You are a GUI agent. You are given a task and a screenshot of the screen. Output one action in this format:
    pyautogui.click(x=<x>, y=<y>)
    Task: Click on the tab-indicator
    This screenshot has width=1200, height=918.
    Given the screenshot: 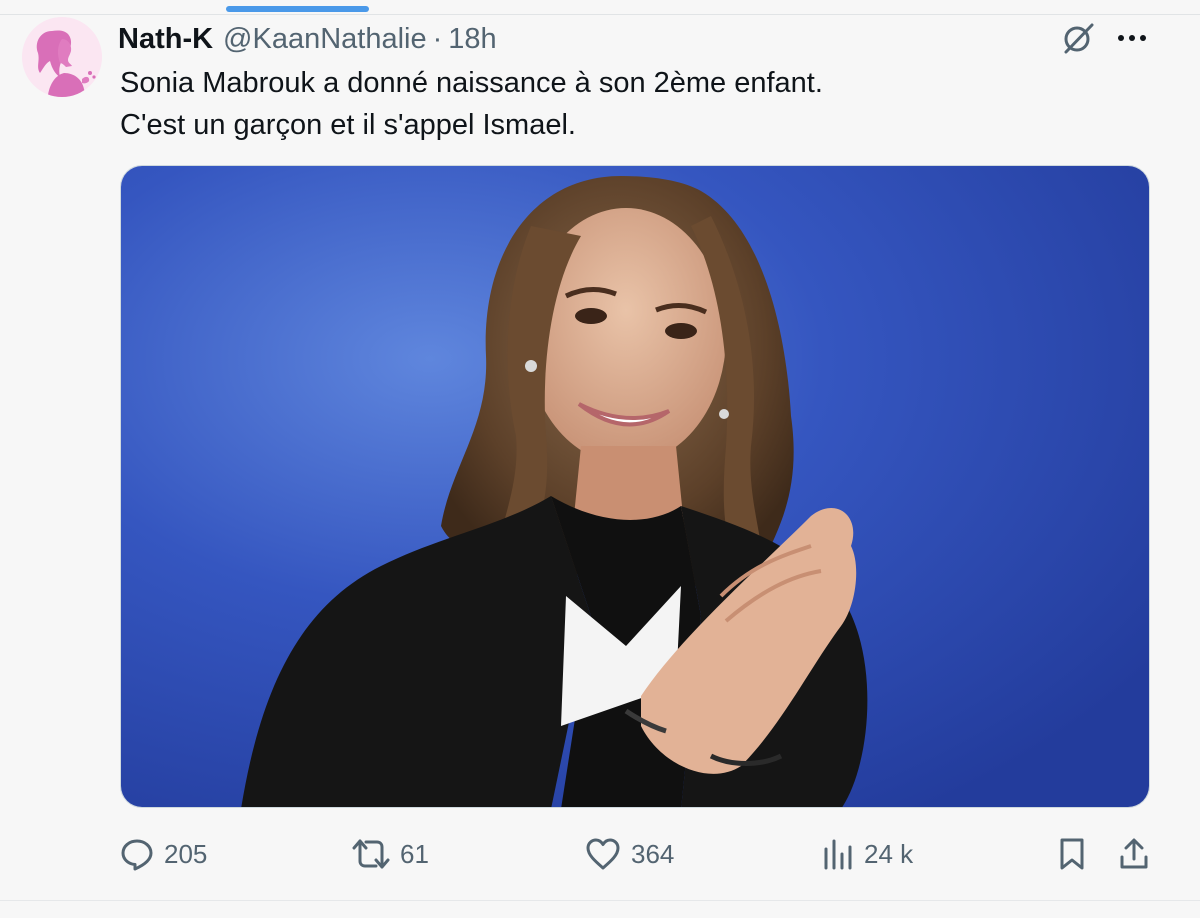 What is the action you would take?
    pyautogui.click(x=297, y=9)
    